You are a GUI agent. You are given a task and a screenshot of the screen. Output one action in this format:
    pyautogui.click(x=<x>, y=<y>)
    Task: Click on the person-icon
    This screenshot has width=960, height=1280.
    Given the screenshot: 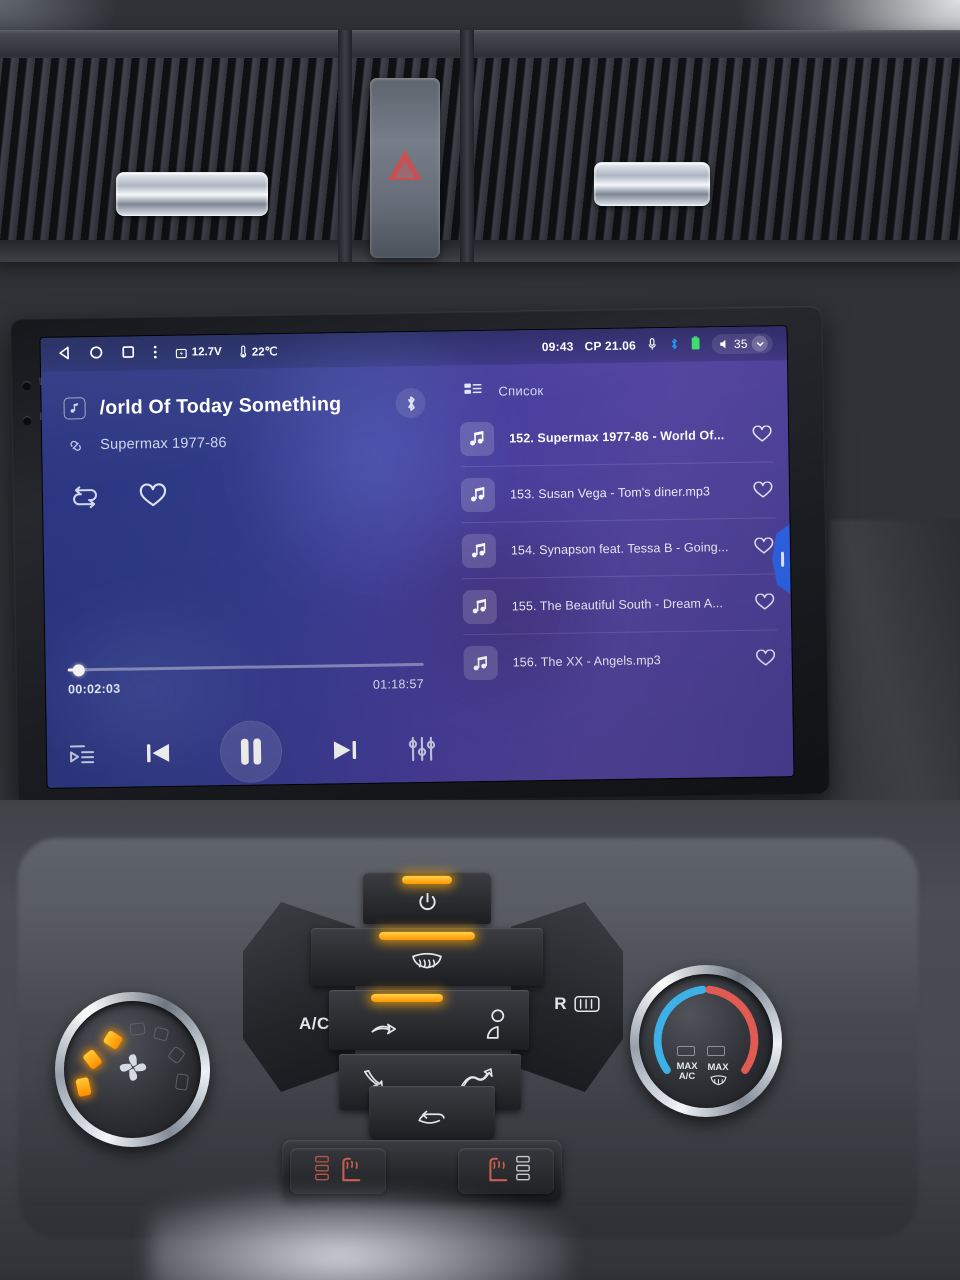 What is the action you would take?
    pyautogui.click(x=495, y=1027)
    